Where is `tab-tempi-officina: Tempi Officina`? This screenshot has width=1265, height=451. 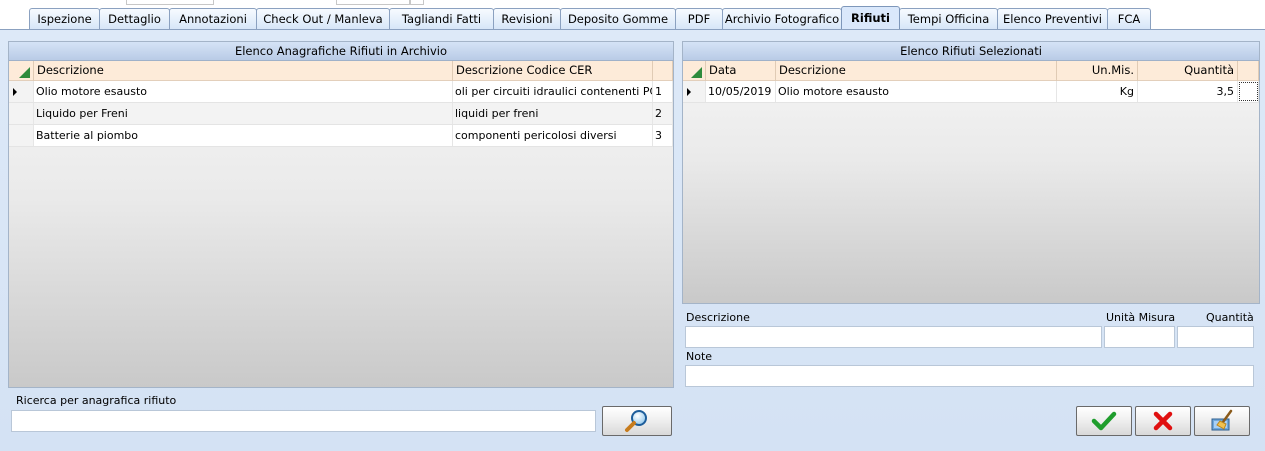 tab-tempi-officina: Tempi Officina is located at coordinates (948, 18).